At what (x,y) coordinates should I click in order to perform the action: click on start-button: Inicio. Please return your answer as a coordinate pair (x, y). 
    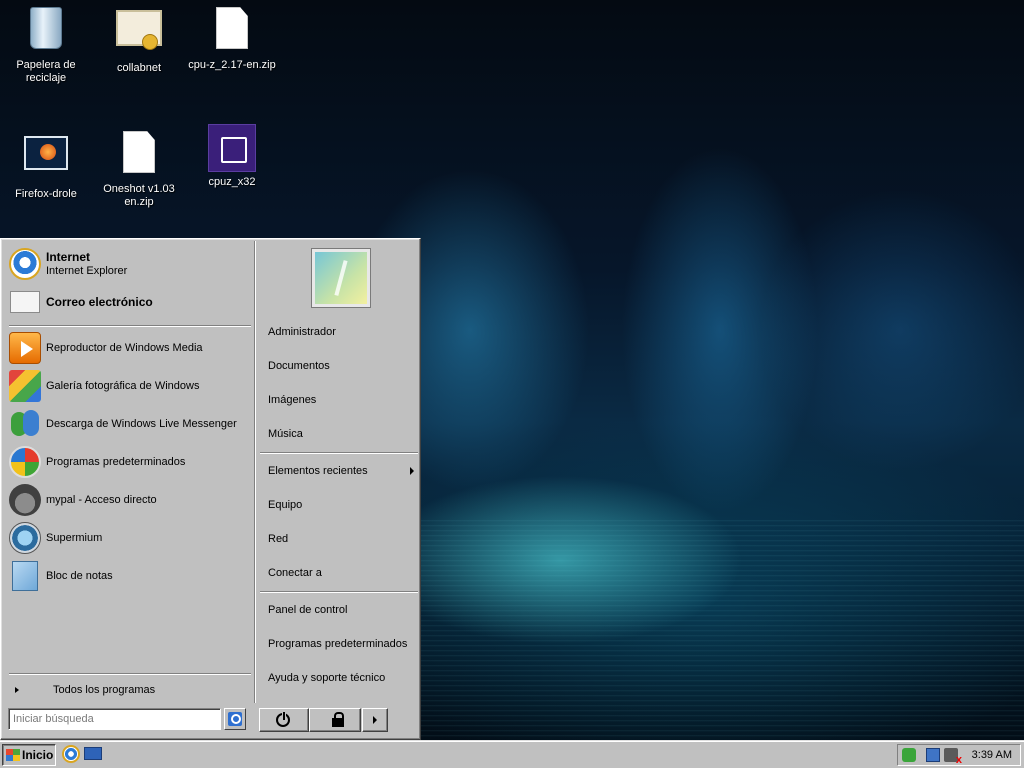
    Looking at the image, I should click on (29, 755).